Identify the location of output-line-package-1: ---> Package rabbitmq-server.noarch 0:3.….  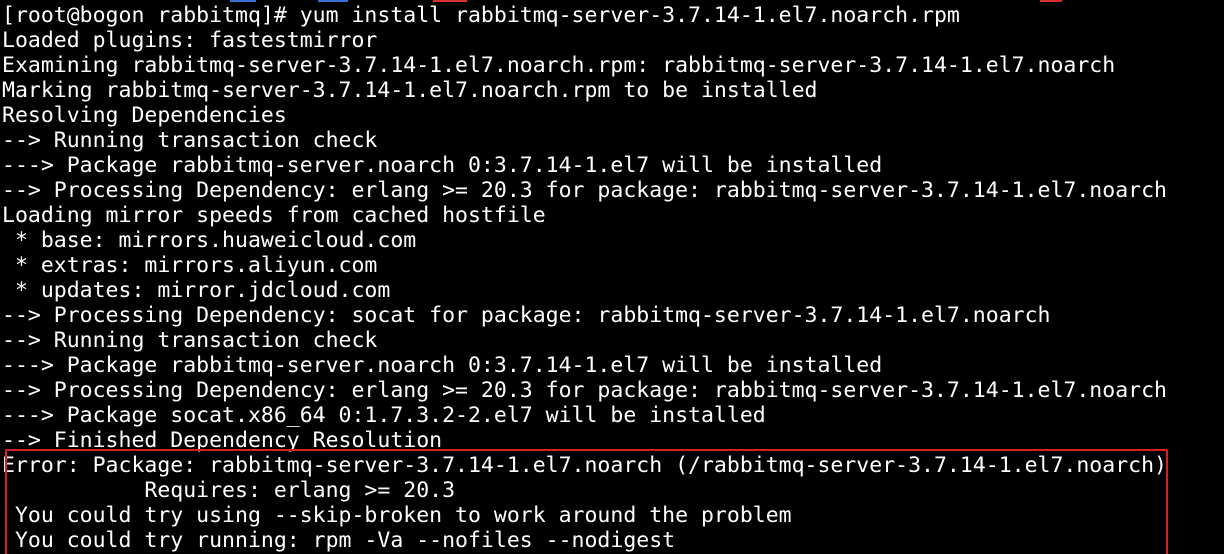
(442, 165).